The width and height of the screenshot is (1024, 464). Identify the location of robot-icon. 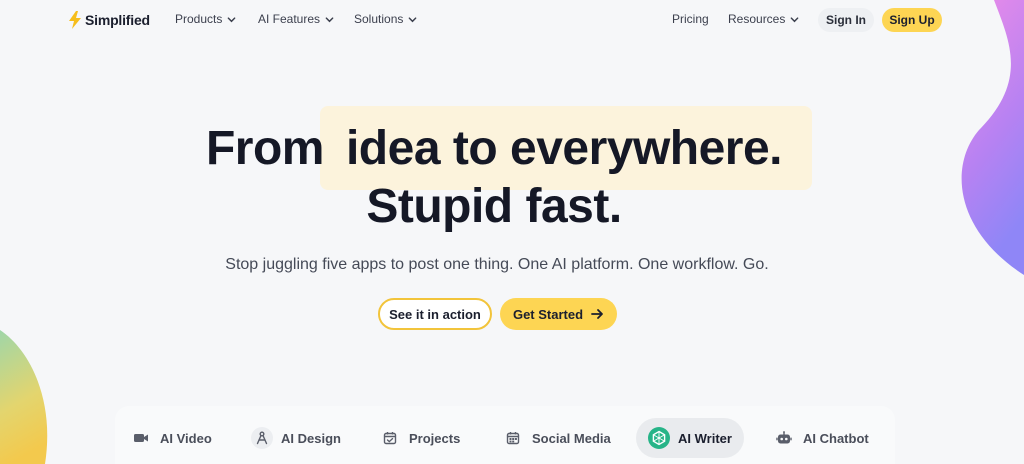
(784, 438).